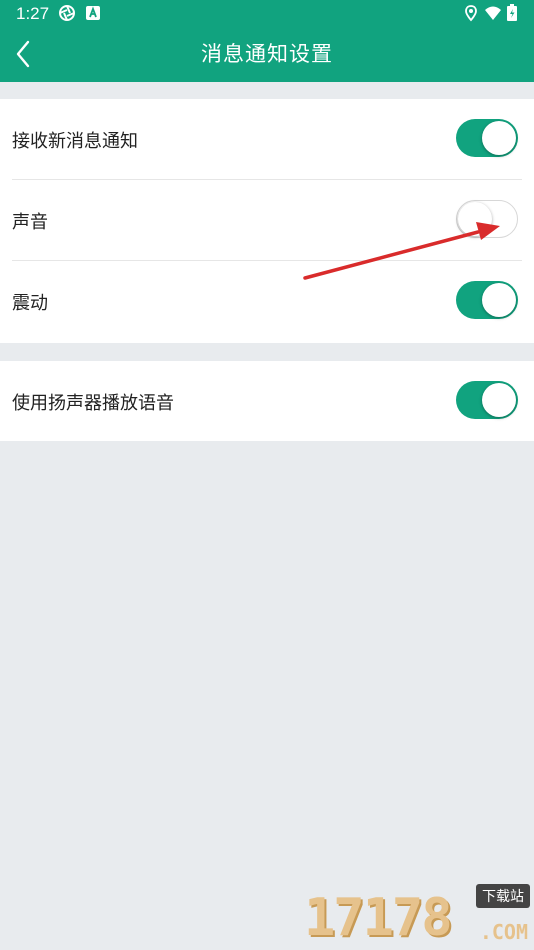 The image size is (534, 950). I want to click on battery-icon, so click(512, 12).